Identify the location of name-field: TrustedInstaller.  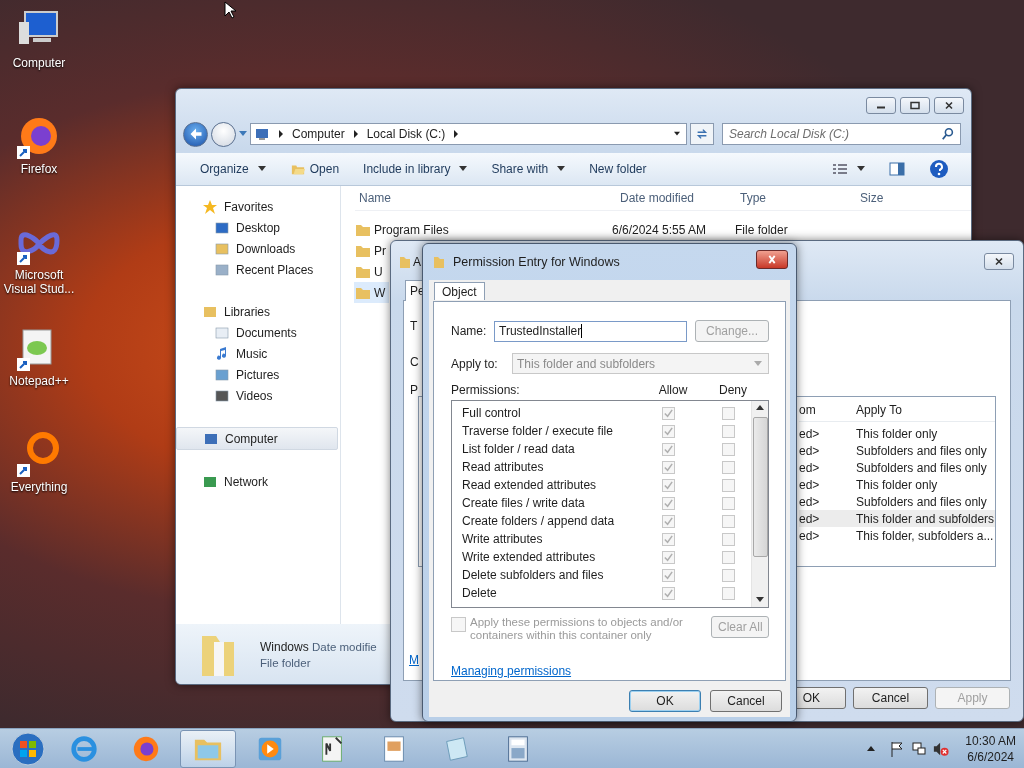
(590, 331).